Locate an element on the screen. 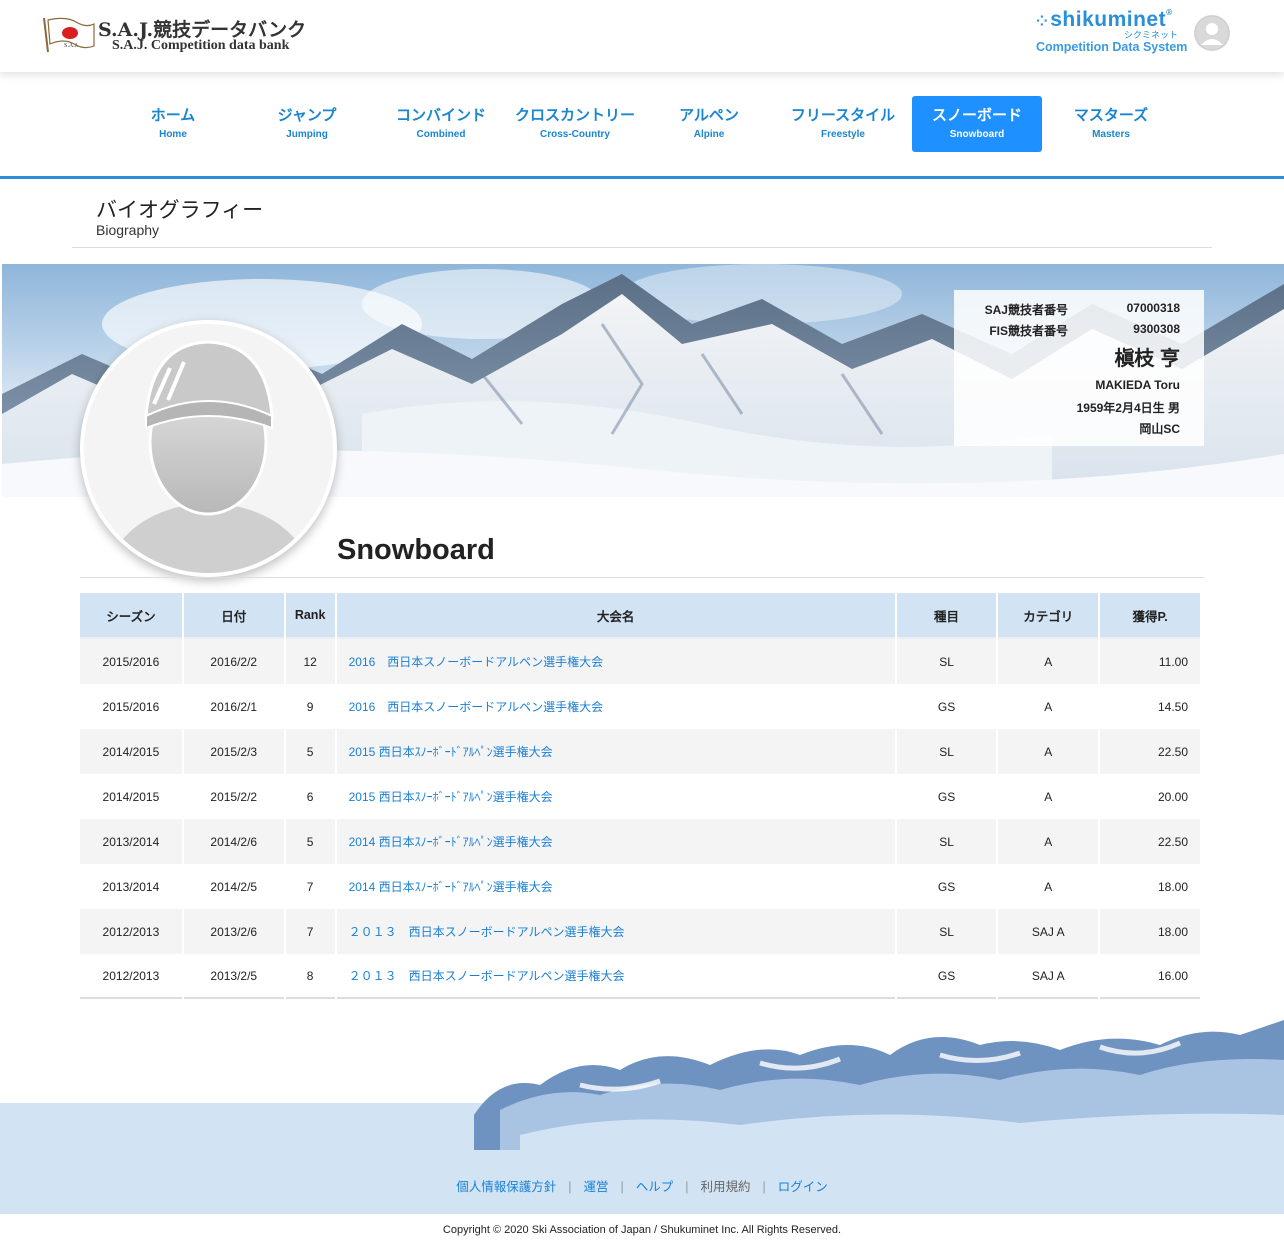 Image resolution: width=1284 pixels, height=1257 pixels. cell-date: 2013/2/5 is located at coordinates (233, 976).